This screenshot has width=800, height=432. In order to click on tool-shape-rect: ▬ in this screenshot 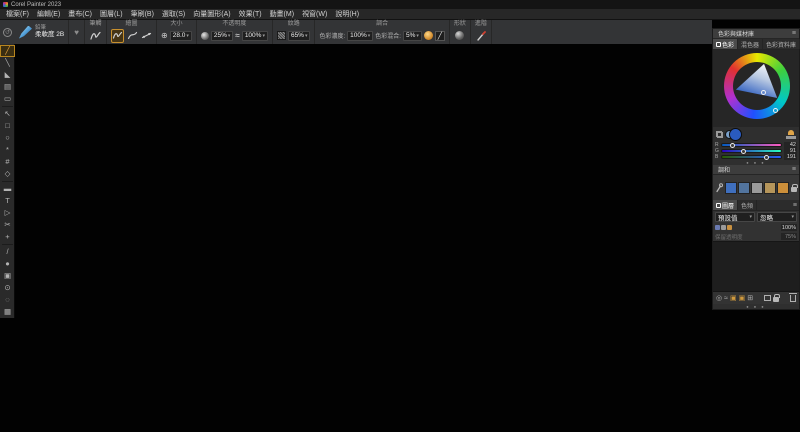, I will do `click(7, 189)`.